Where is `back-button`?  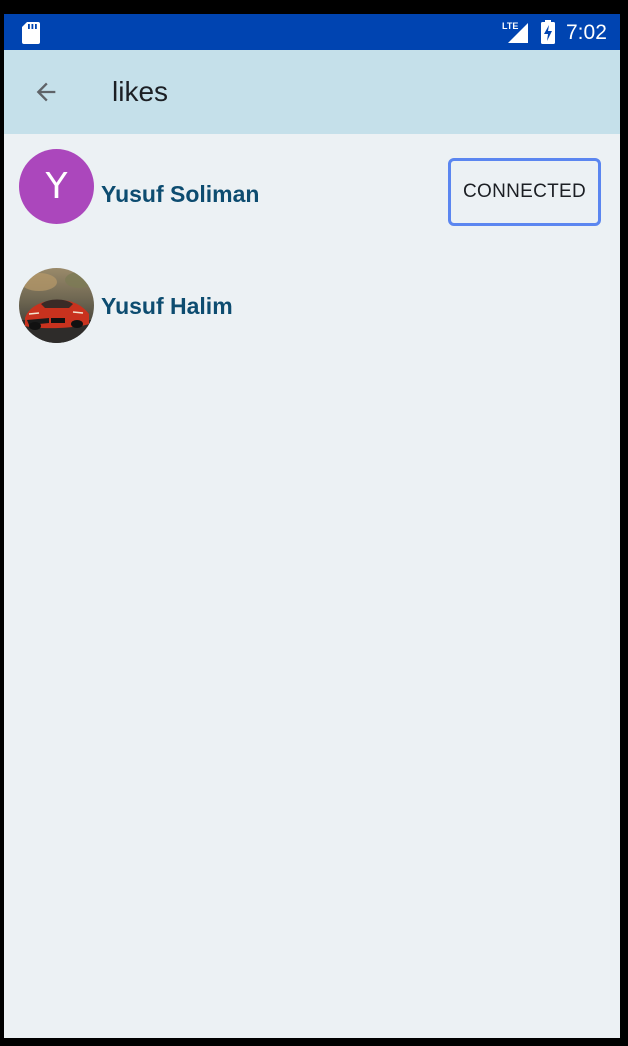 back-button is located at coordinates (46, 92).